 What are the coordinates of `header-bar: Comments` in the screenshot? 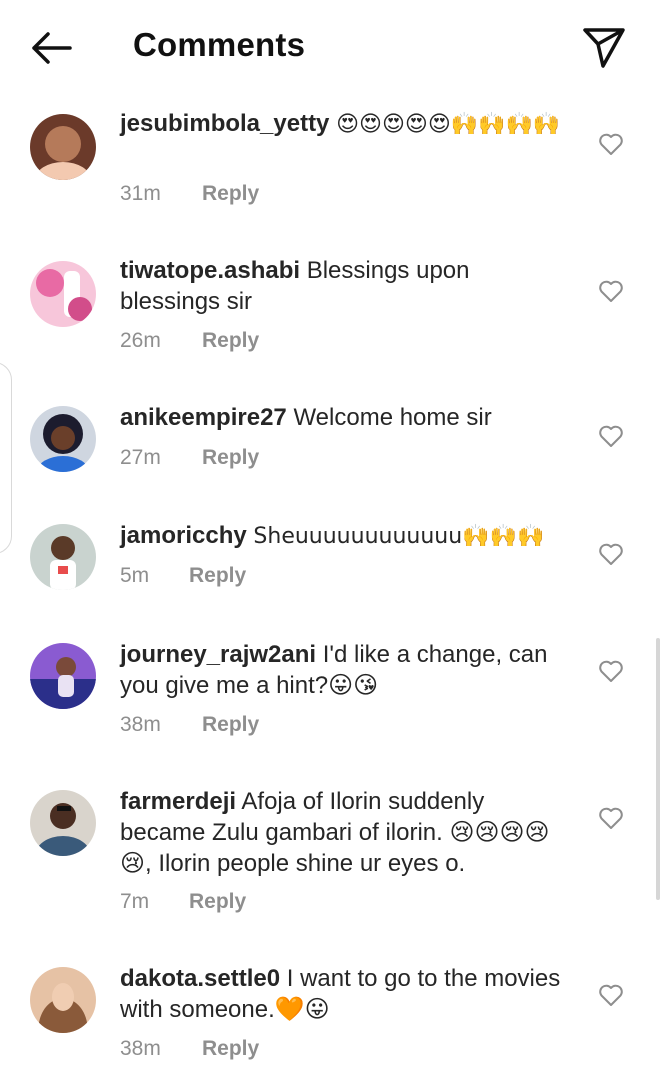 It's located at (331, 47).